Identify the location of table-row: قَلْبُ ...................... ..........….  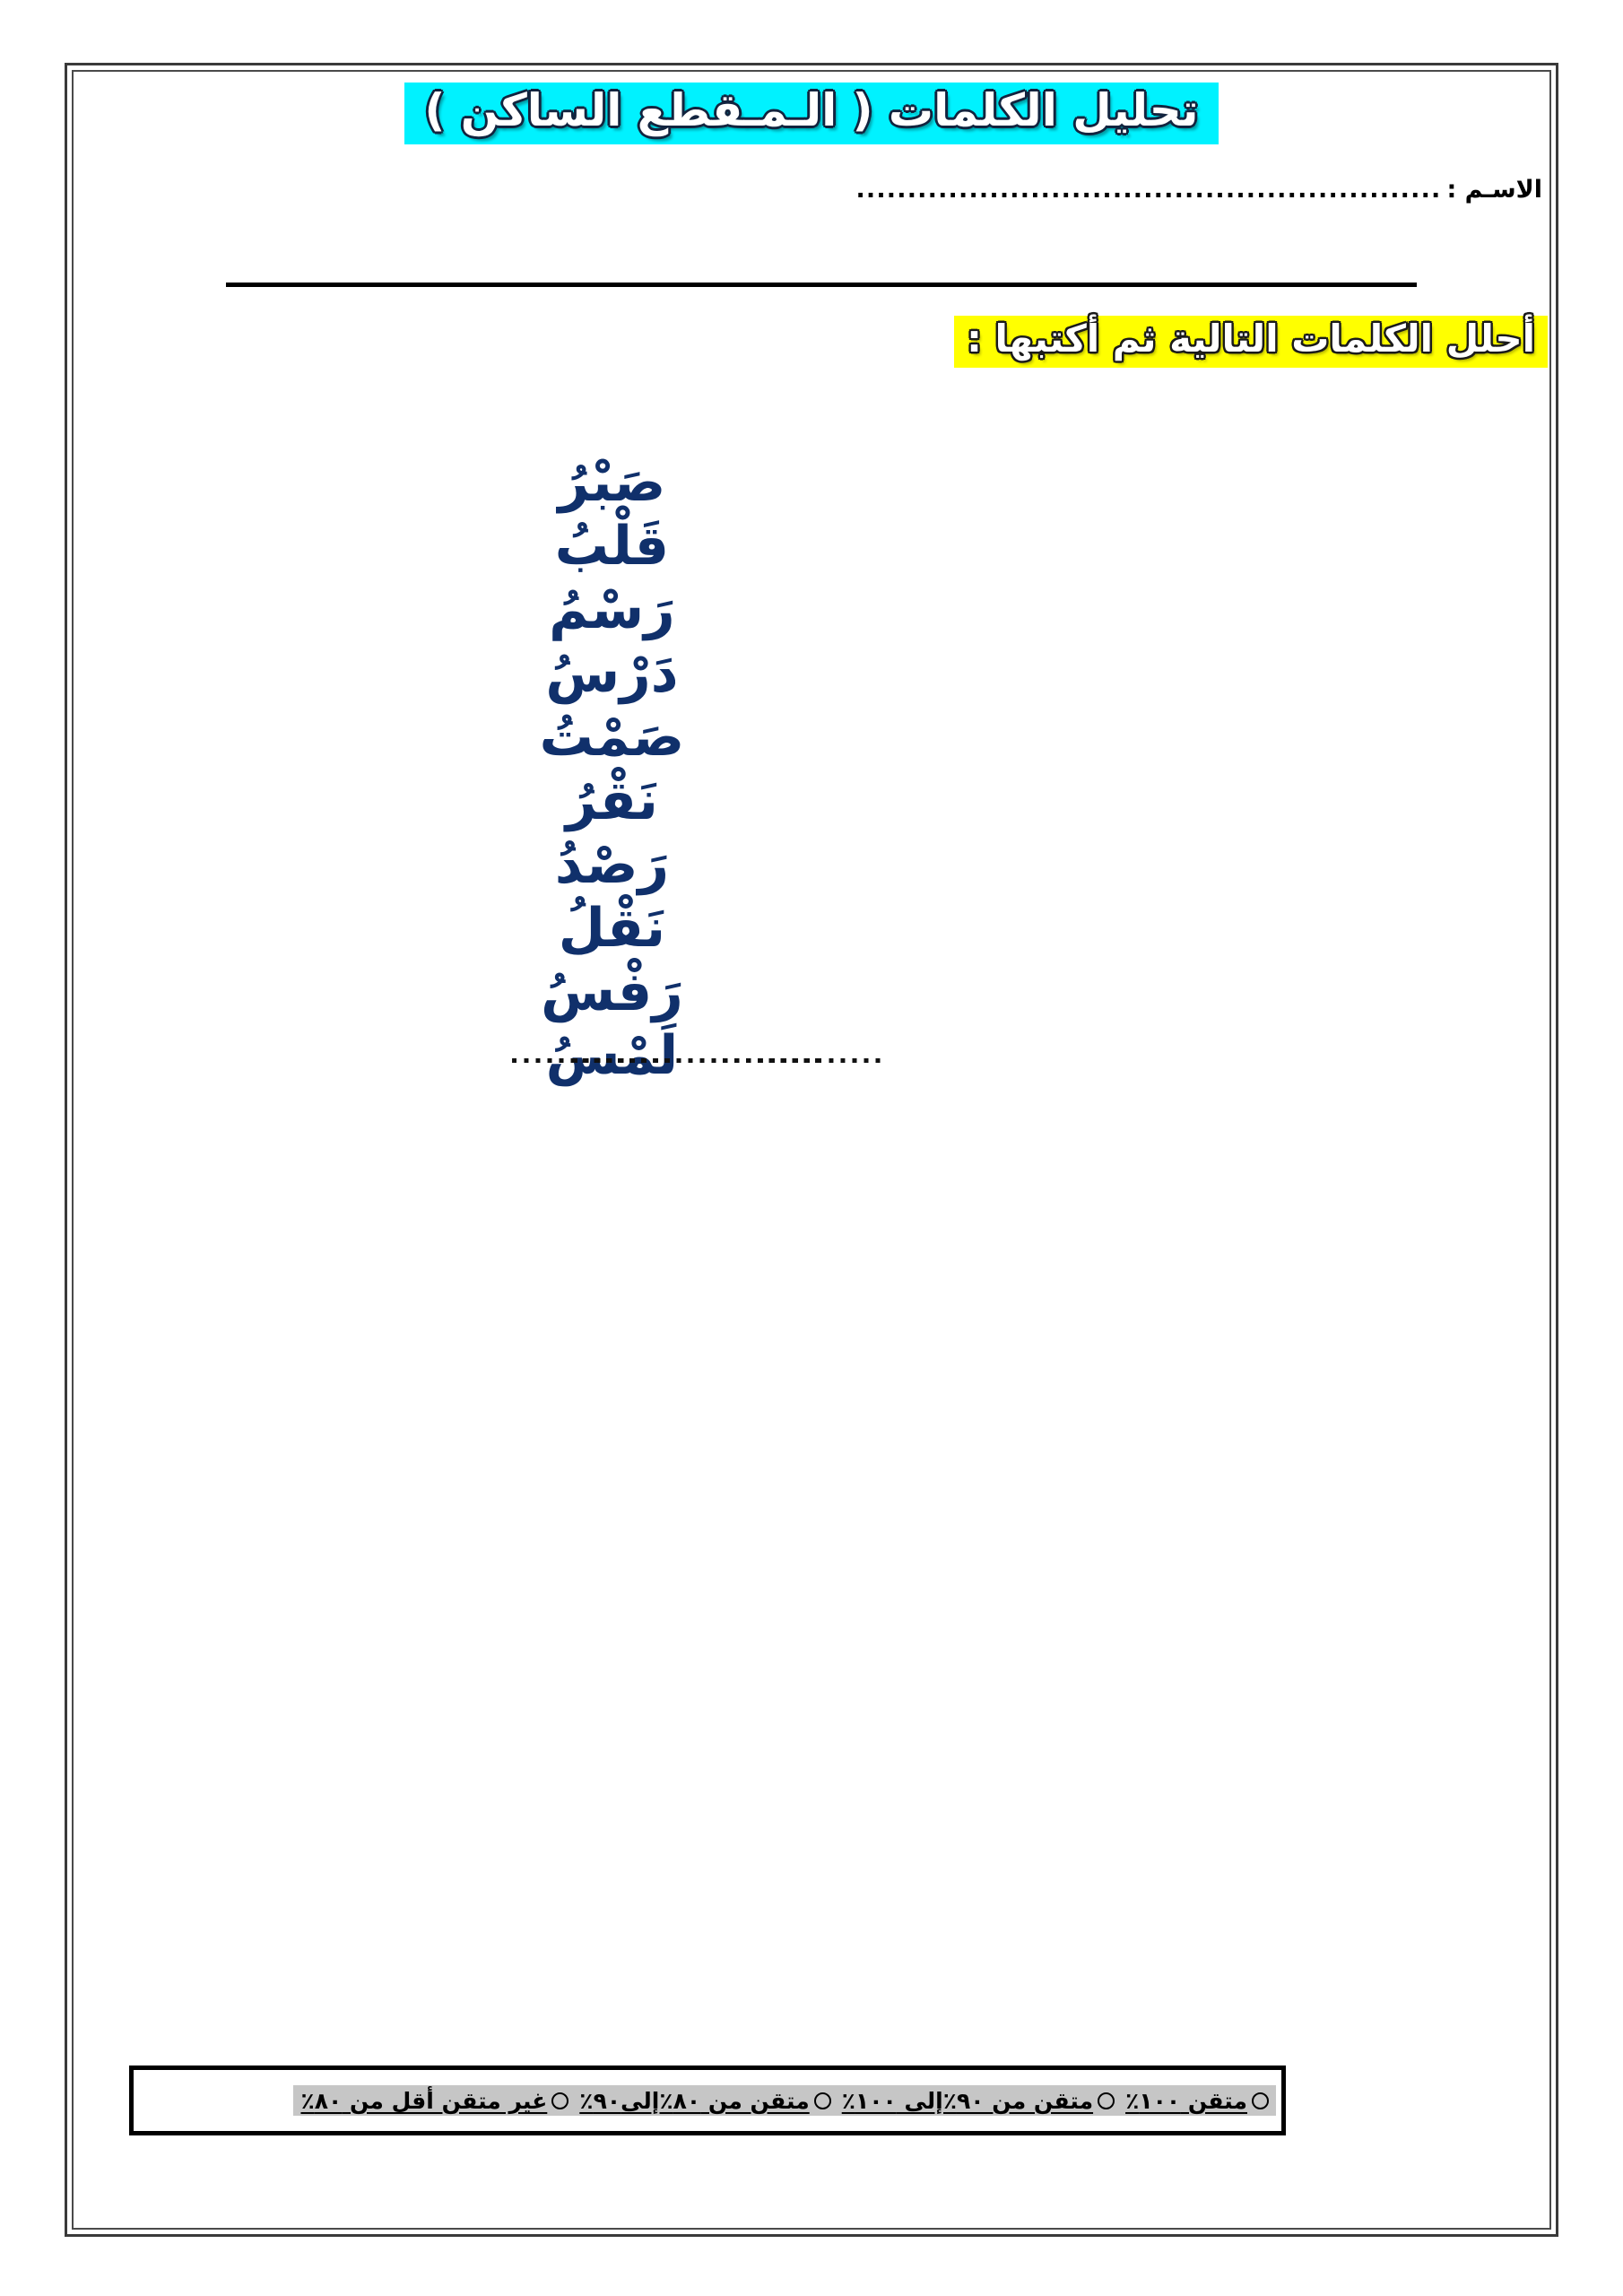
(873, 792).